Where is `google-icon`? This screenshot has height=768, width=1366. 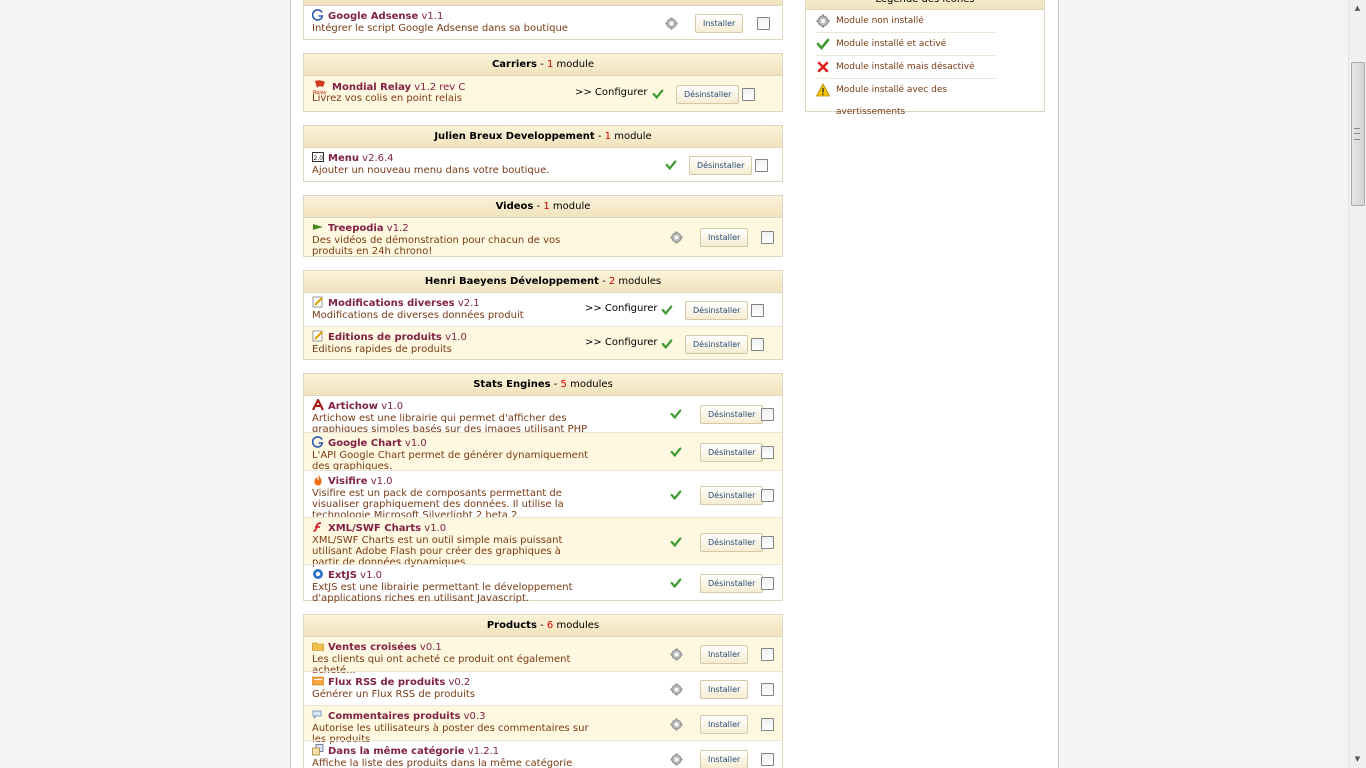 google-icon is located at coordinates (317, 15).